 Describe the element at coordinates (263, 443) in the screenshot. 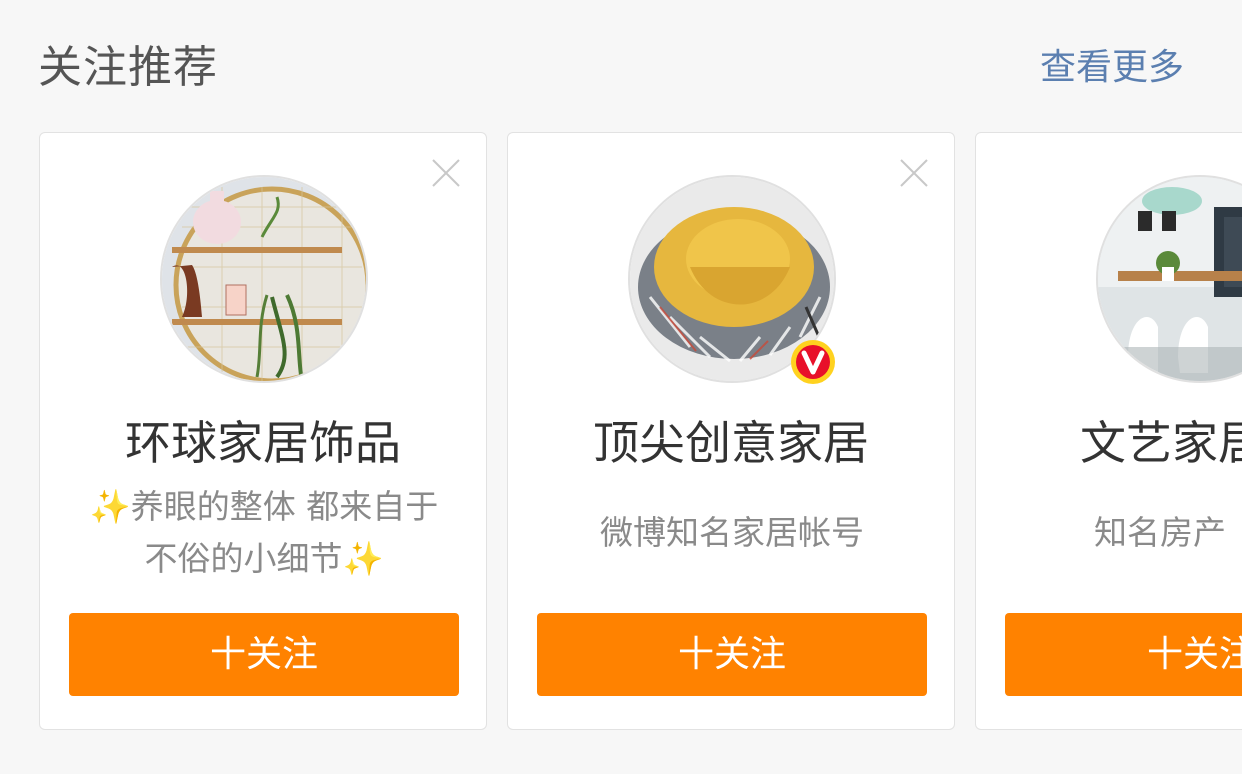

I see `account-name: 环球家居饰品` at that location.